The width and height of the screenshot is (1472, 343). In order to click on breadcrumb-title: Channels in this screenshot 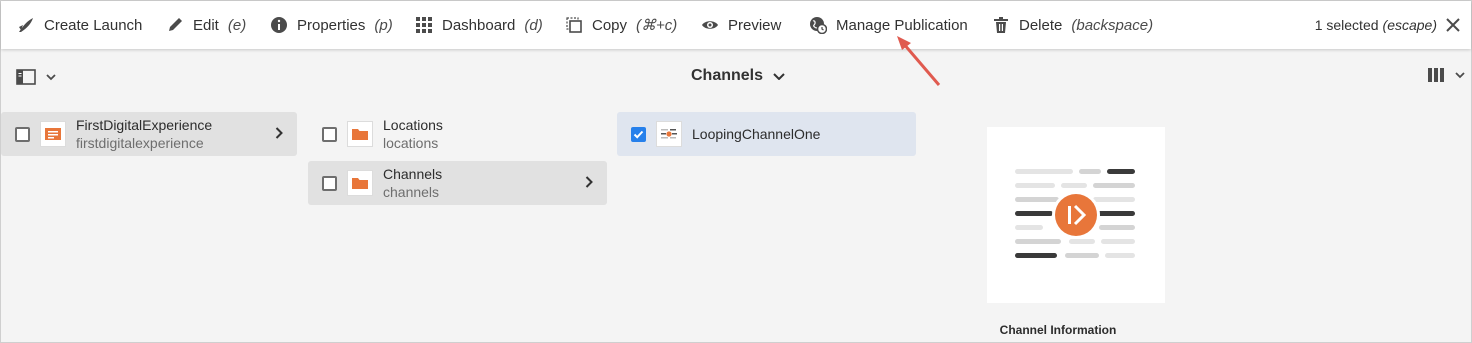, I will do `click(727, 75)`.